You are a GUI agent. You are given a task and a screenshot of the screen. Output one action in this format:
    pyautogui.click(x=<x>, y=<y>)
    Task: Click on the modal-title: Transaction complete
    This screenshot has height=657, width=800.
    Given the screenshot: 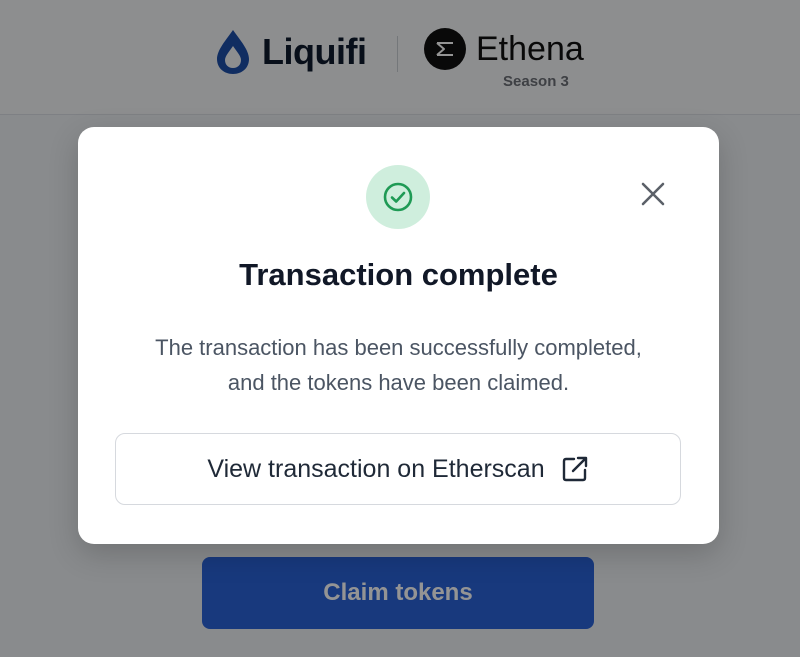 What is the action you would take?
    pyautogui.click(x=398, y=274)
    